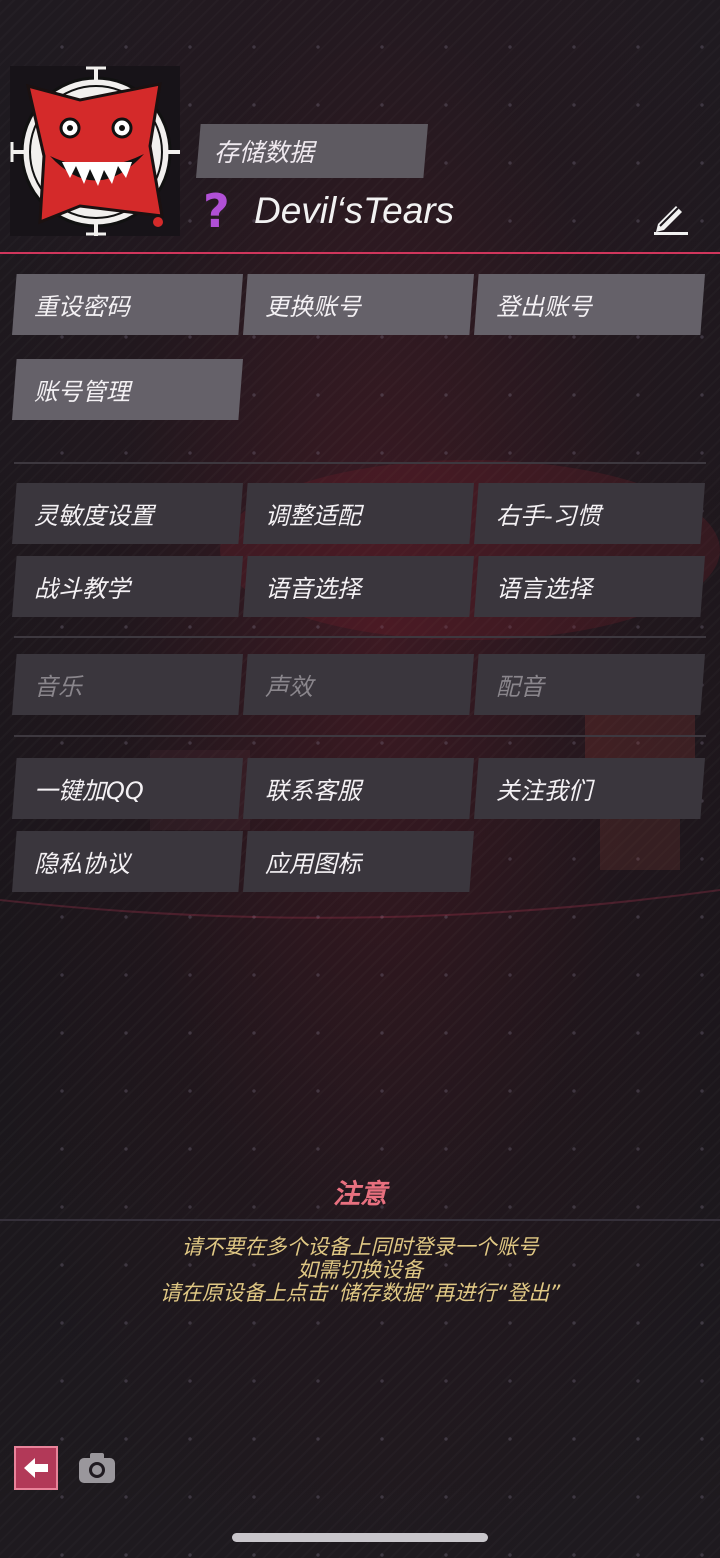 Image resolution: width=720 pixels, height=1558 pixels. What do you see at coordinates (544, 791) in the screenshot?
I see `follow-us-label: 关注我们` at bounding box center [544, 791].